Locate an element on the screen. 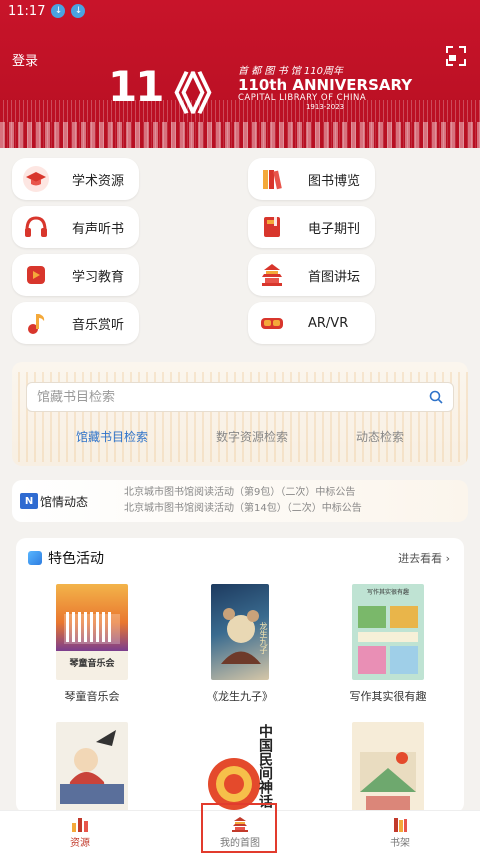 This screenshot has width=480, height=853. activity-cover-text: 中国民间神话 is located at coordinates (265, 766).